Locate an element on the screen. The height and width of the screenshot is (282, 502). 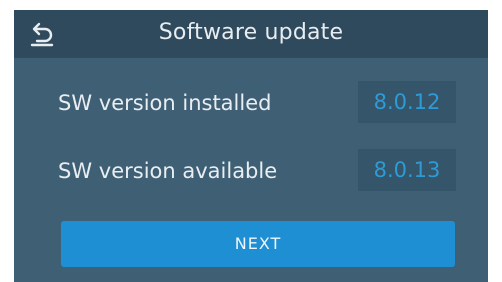
sw-version-available-row: SW version available 8.0.13 is located at coordinates (258, 171).